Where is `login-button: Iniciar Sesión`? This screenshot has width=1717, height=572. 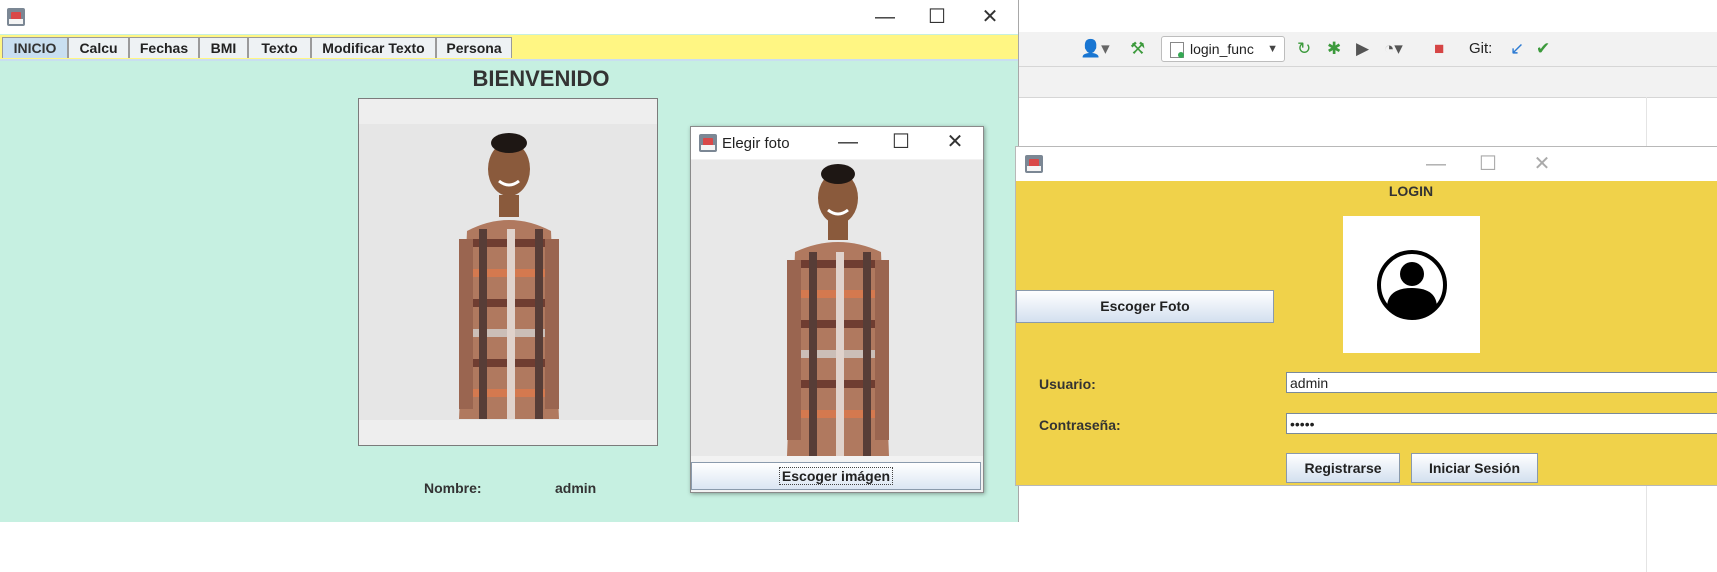
login-button: Iniciar Sesión is located at coordinates (1474, 468).